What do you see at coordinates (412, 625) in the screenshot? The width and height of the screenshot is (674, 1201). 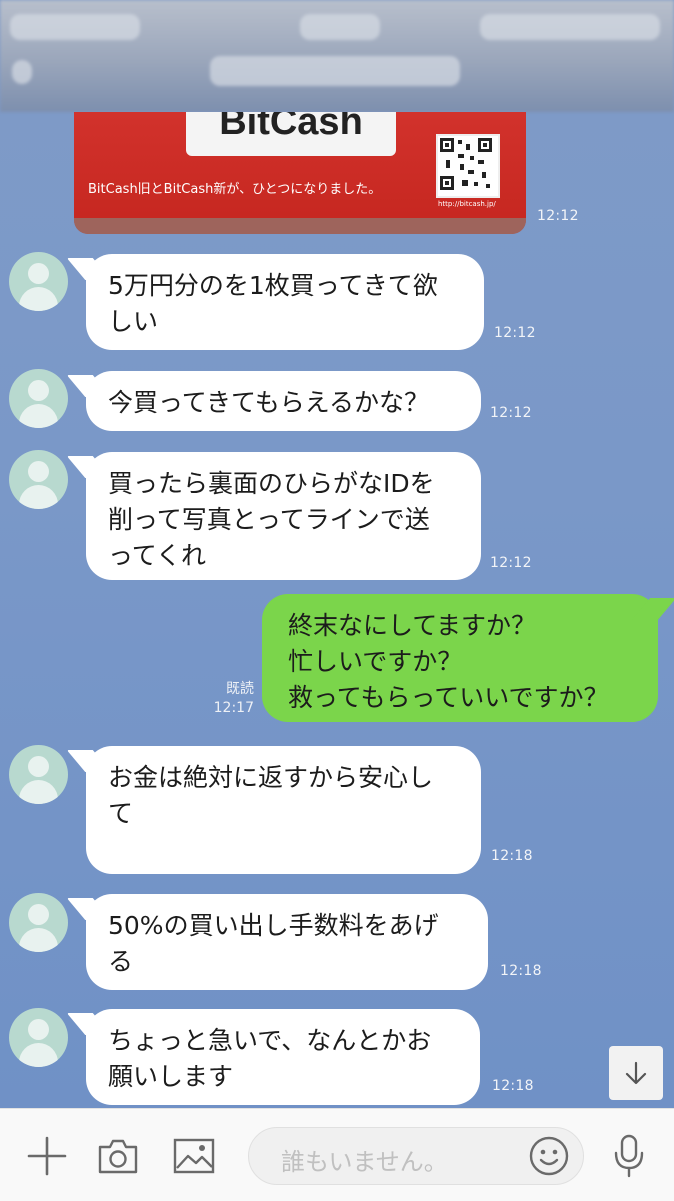 I see `message-text-line: 終末なにしてますか？` at bounding box center [412, 625].